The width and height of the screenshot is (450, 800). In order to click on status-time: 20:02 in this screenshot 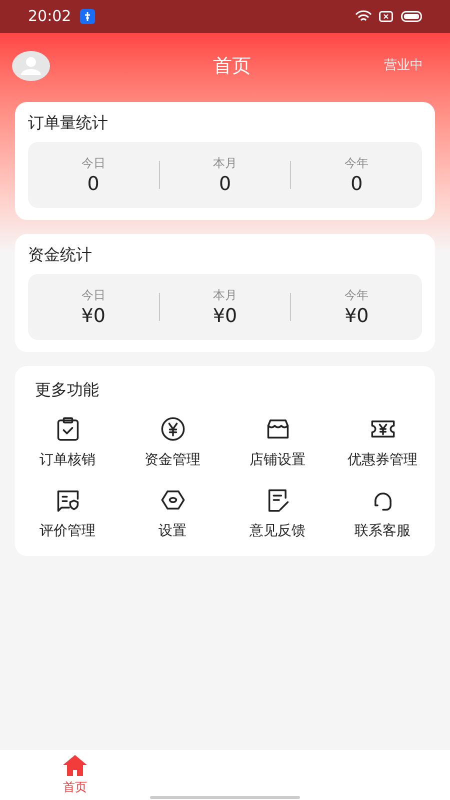, I will do `click(50, 17)`.